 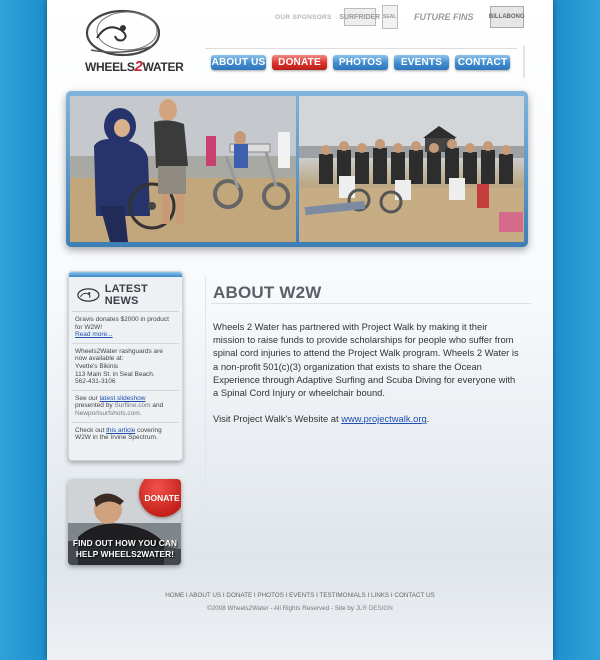 I want to click on article-link: this article, so click(x=120, y=430).